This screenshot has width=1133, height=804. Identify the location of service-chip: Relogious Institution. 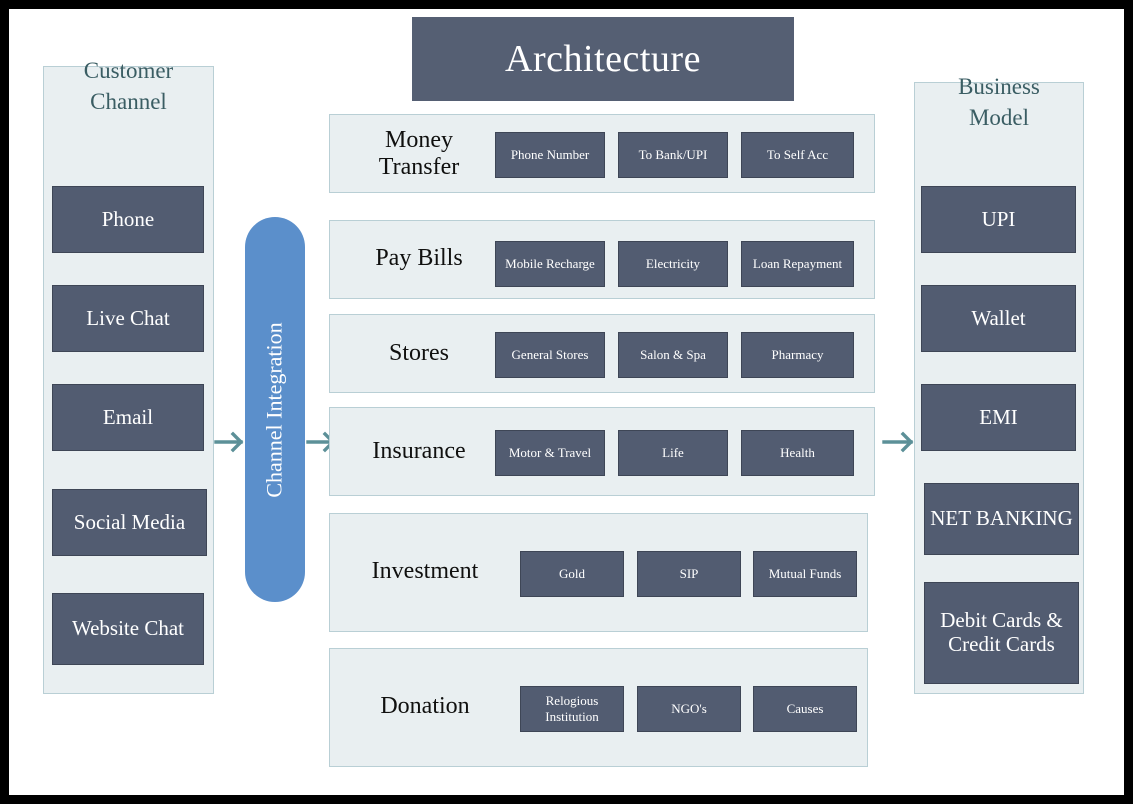
(572, 709).